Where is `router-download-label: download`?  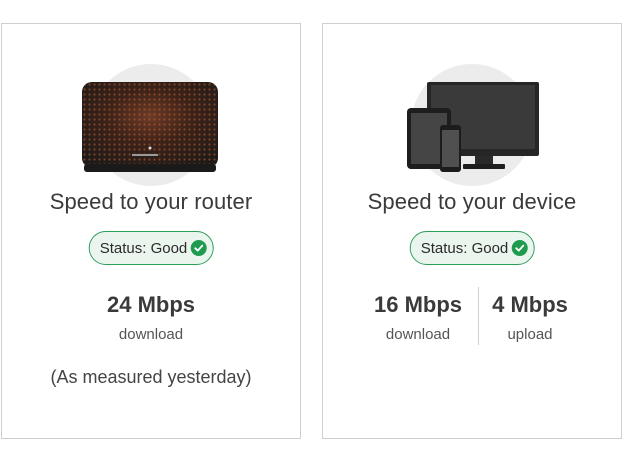
router-download-label: download is located at coordinates (151, 334).